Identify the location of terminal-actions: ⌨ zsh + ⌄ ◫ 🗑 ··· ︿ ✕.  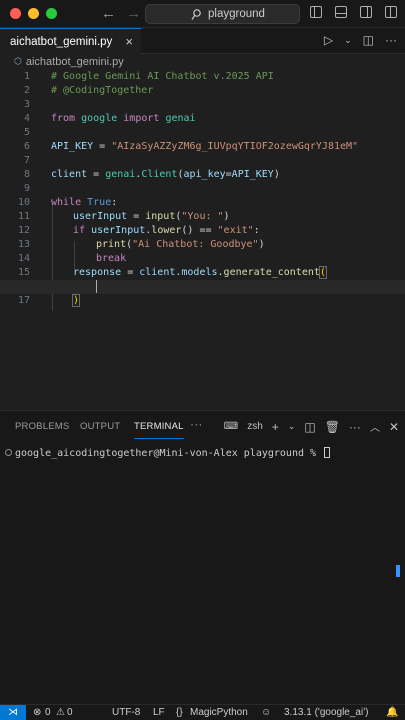
(311, 427).